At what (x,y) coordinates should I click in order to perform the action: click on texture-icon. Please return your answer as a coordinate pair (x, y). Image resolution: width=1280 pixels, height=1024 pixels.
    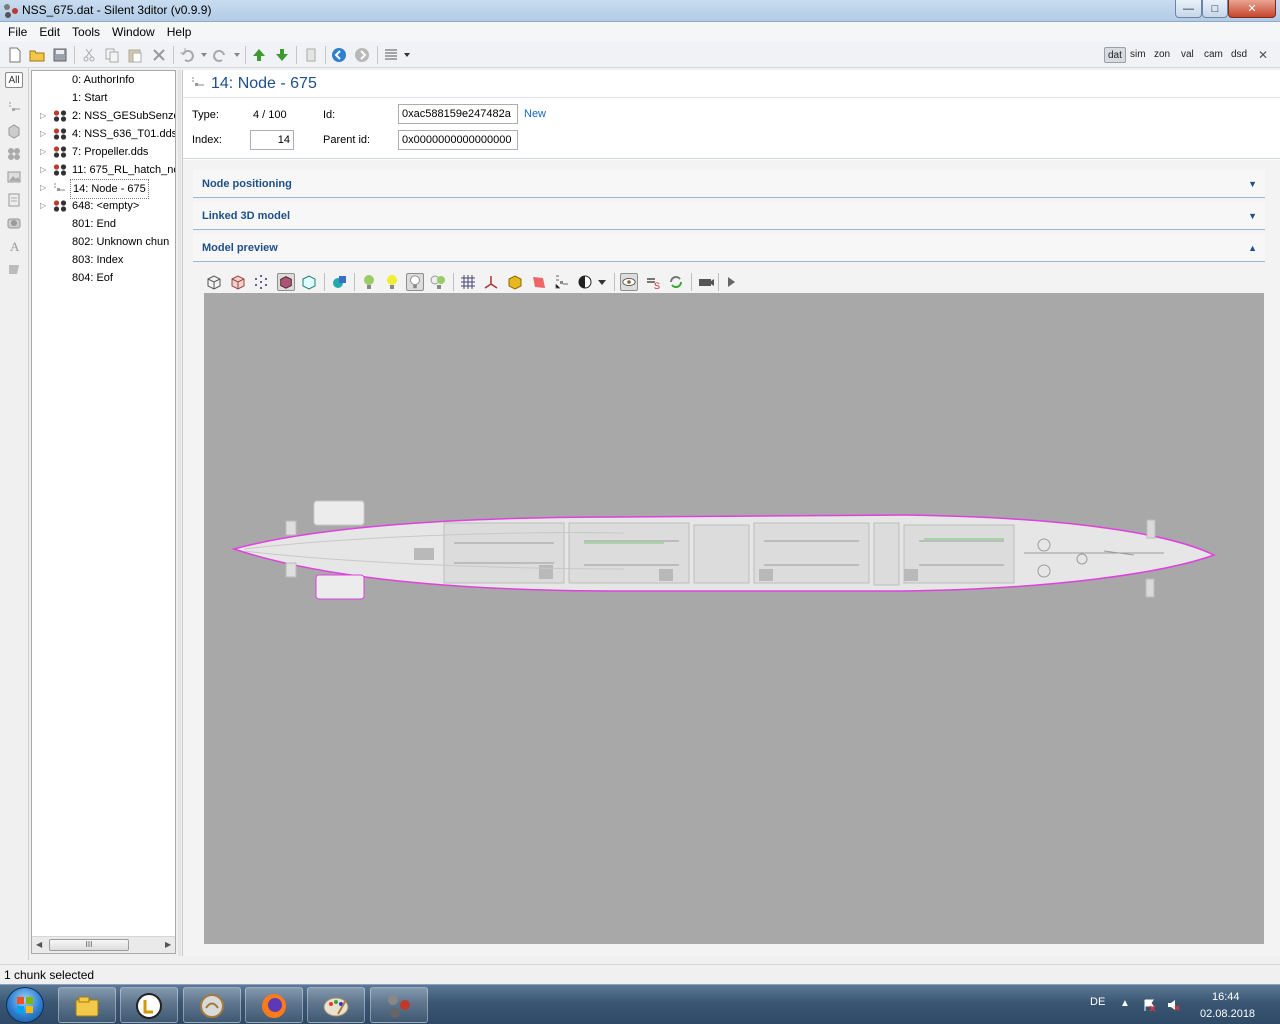
    Looking at the image, I should click on (340, 282).